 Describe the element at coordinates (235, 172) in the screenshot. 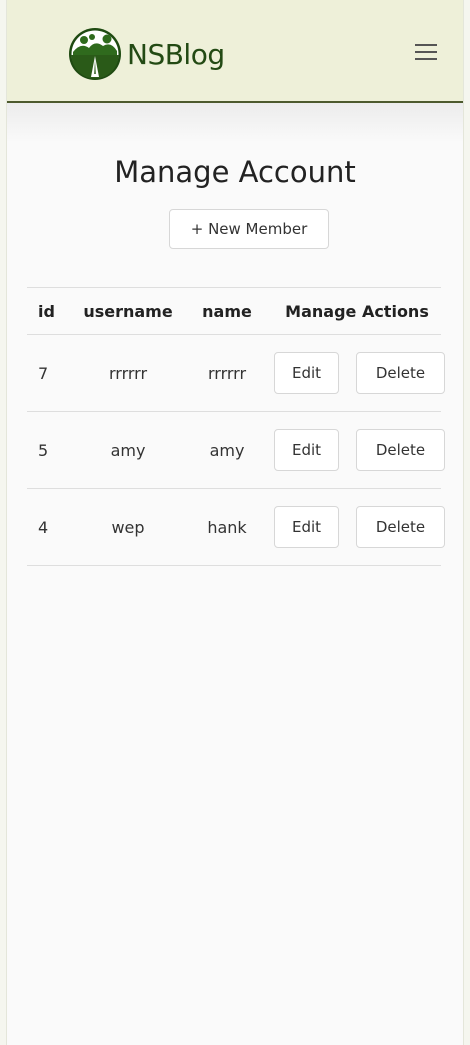

I see `page-title: Manage Account` at that location.